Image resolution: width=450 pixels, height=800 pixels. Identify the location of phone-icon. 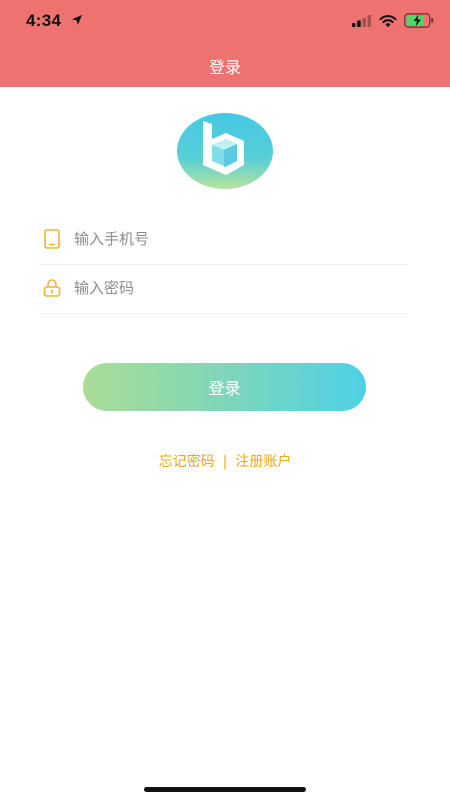
(52, 239).